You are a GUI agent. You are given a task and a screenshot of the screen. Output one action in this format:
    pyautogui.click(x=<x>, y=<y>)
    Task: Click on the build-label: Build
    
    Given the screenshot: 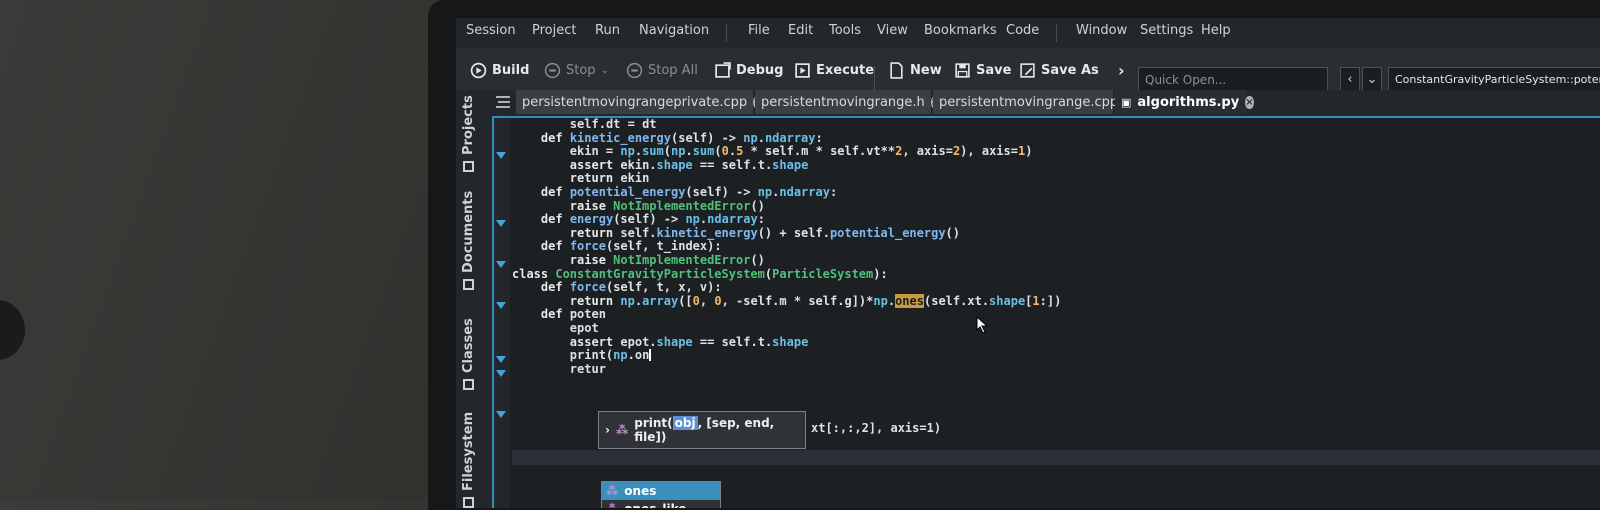 What is the action you would take?
    pyautogui.click(x=511, y=70)
    